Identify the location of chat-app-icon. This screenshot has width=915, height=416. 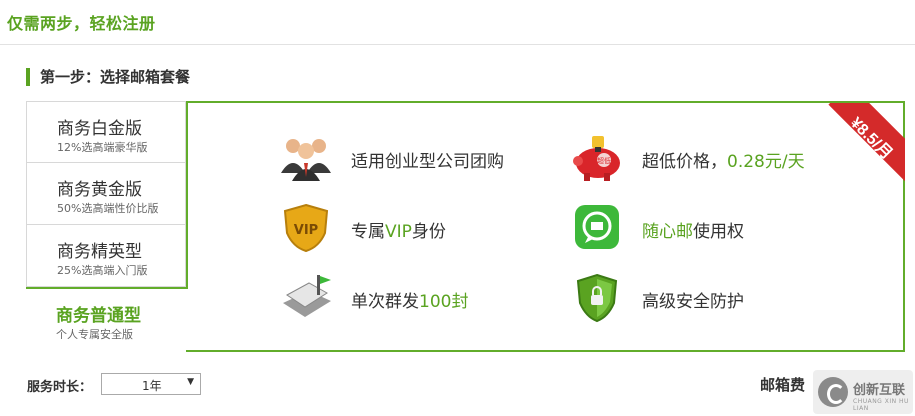
(597, 228).